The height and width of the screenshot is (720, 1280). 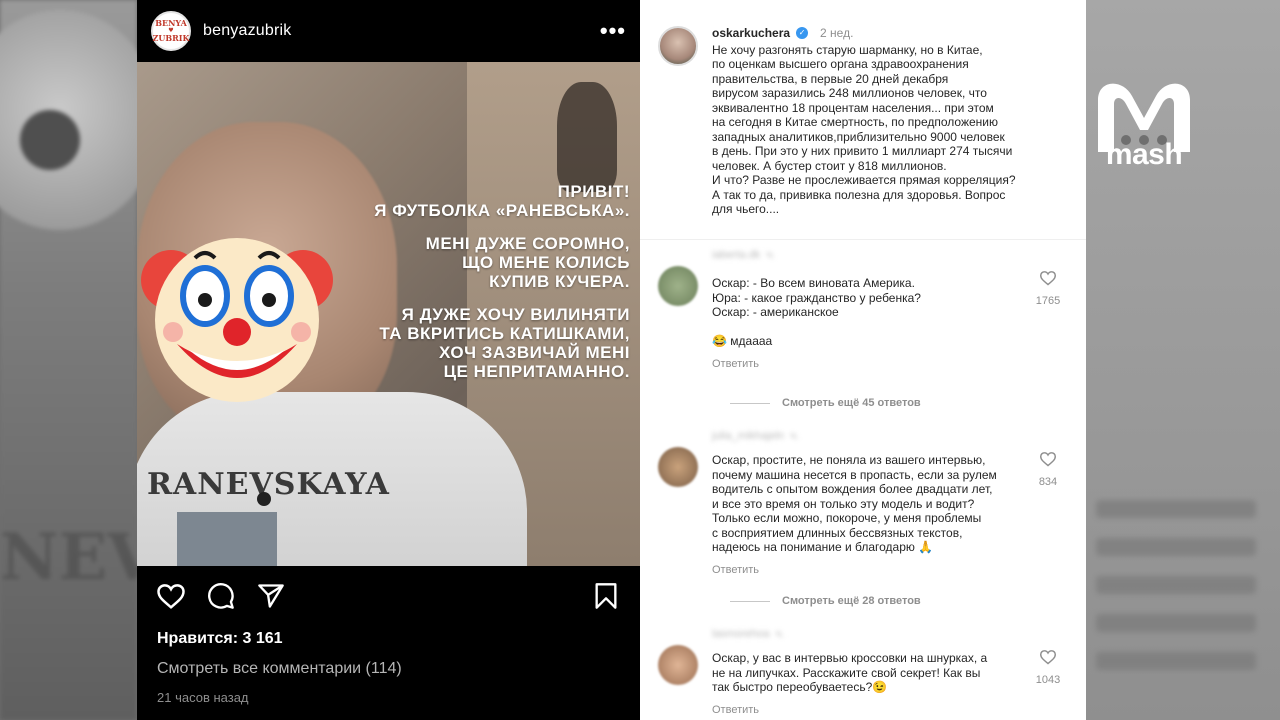 I want to click on post-avatar: BENYA ♥ ZUBRIK, so click(x=171, y=31).